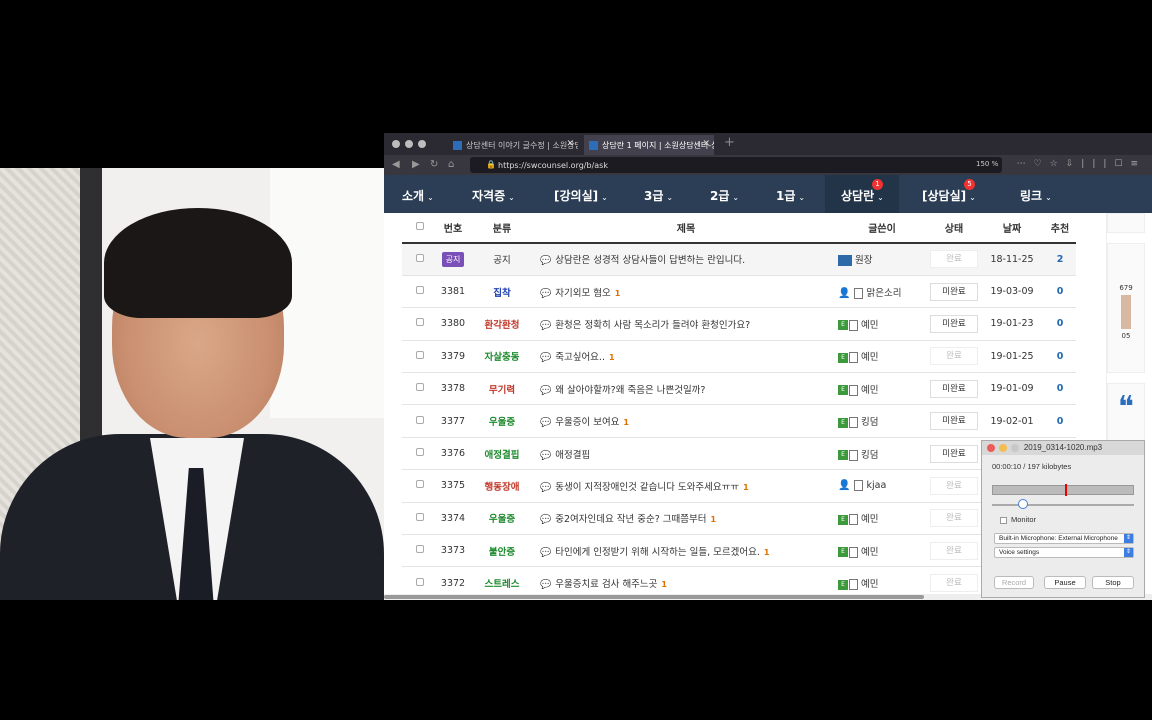  Describe the element at coordinates (451, 164) in the screenshot. I see `home-icon: ⌂` at that location.